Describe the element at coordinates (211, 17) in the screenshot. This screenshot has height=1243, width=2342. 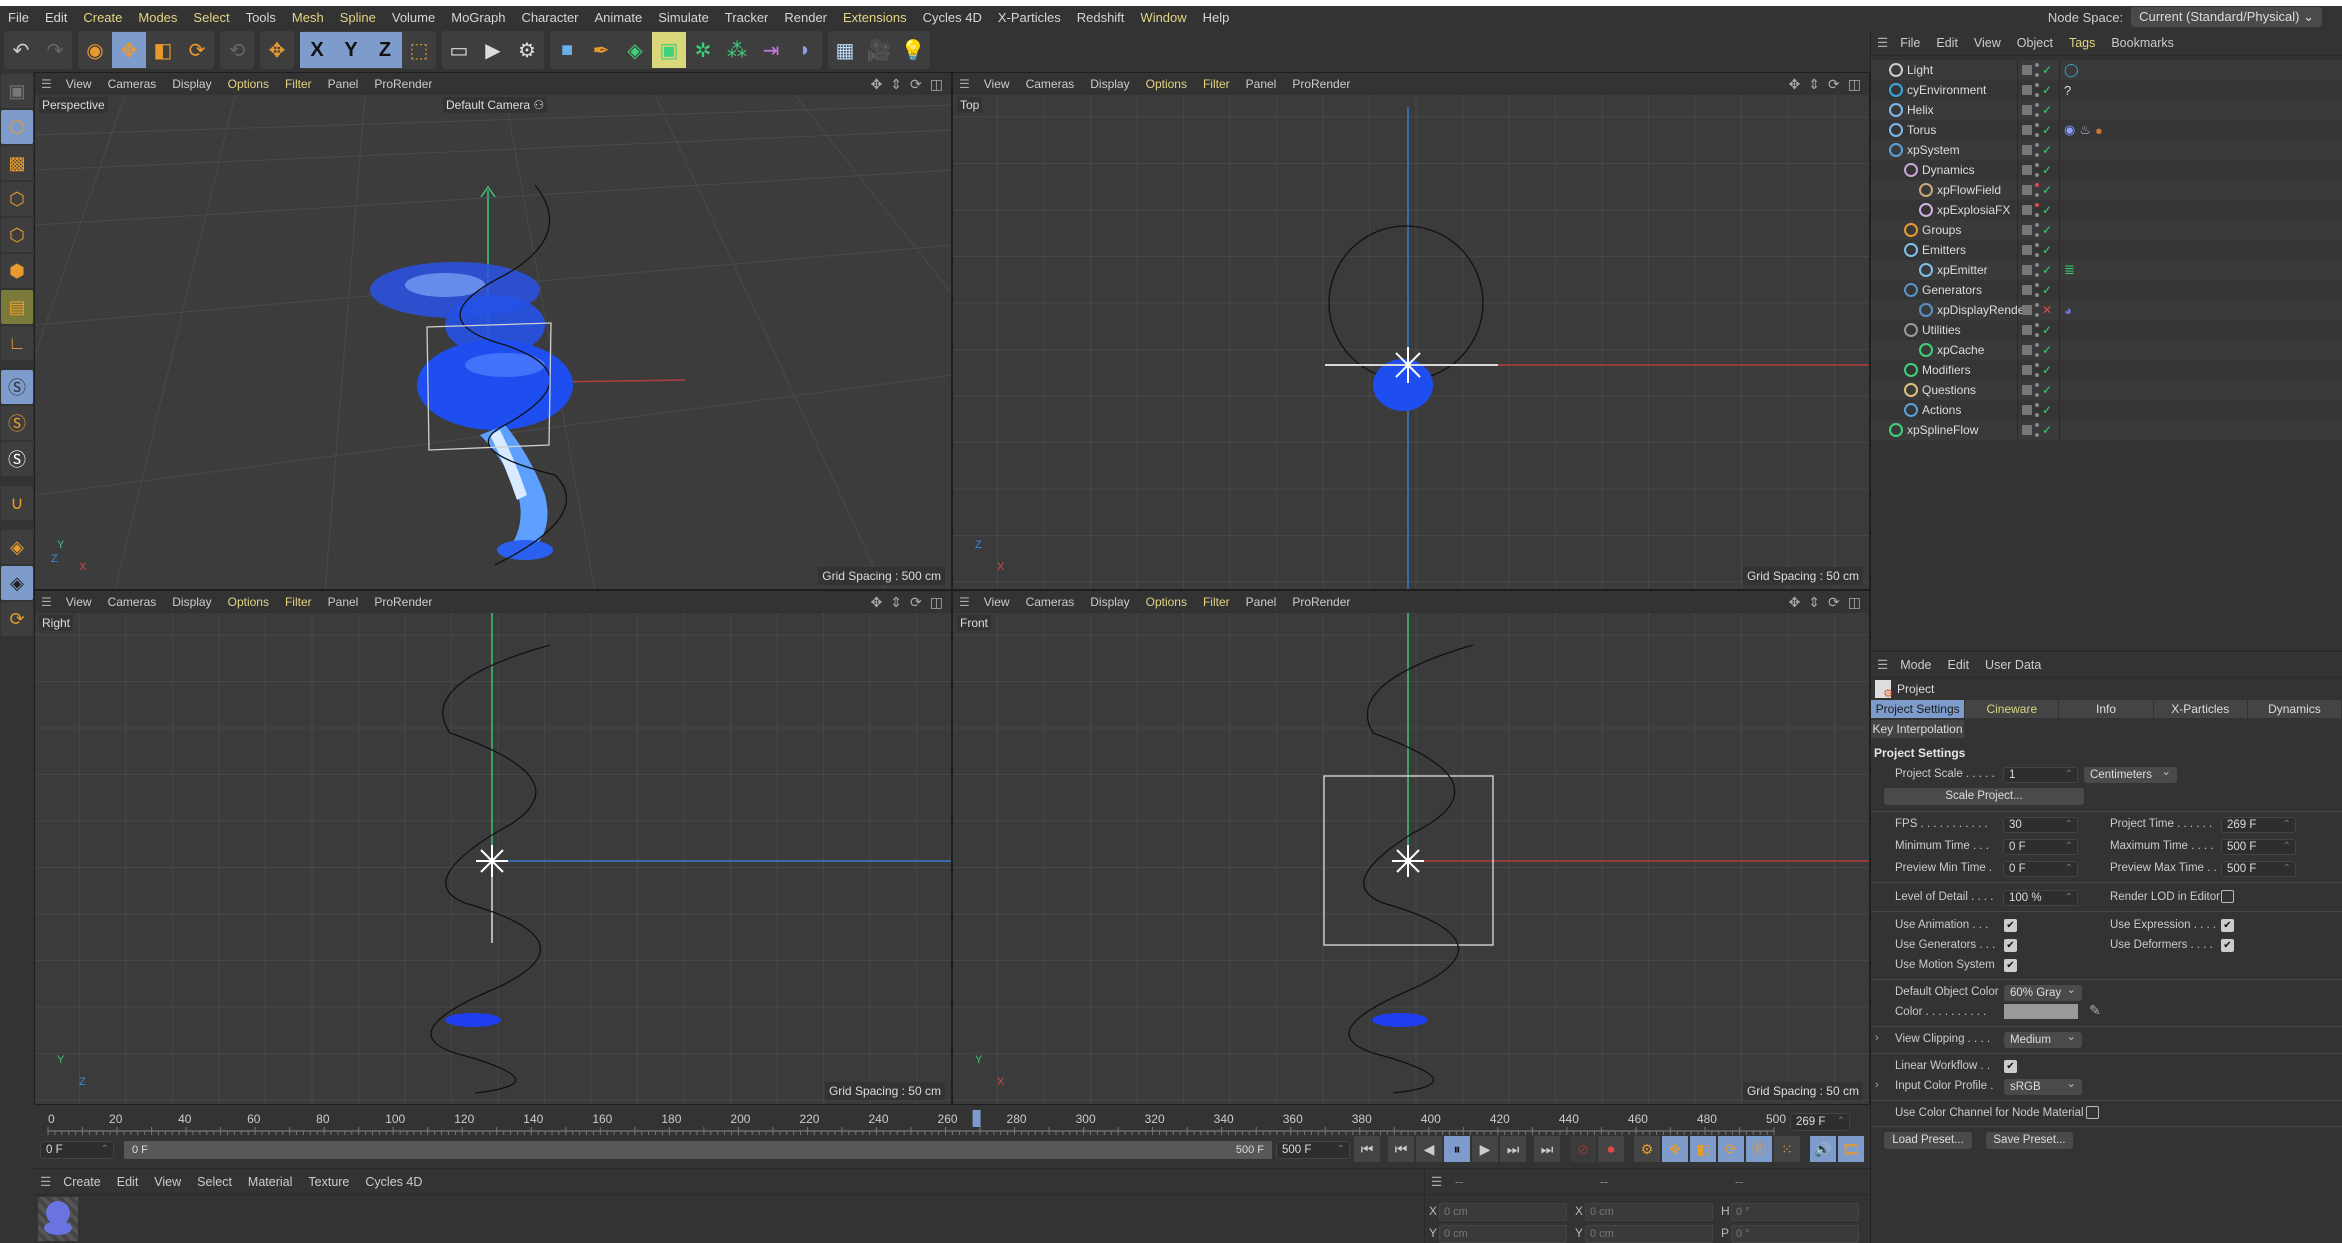
I see `menu-select: Select` at that location.